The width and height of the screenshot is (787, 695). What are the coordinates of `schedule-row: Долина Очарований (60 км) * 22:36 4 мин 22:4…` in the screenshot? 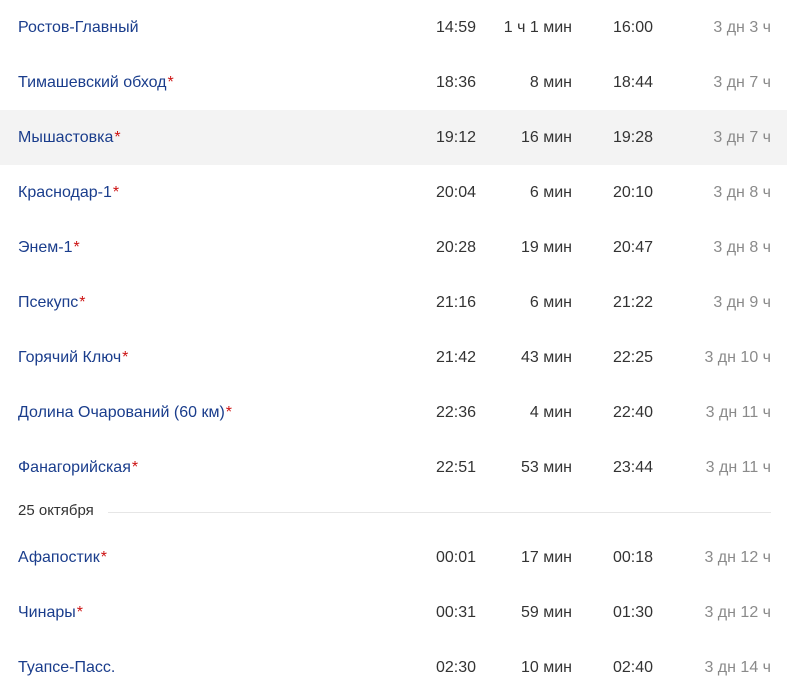 It's located at (393, 412).